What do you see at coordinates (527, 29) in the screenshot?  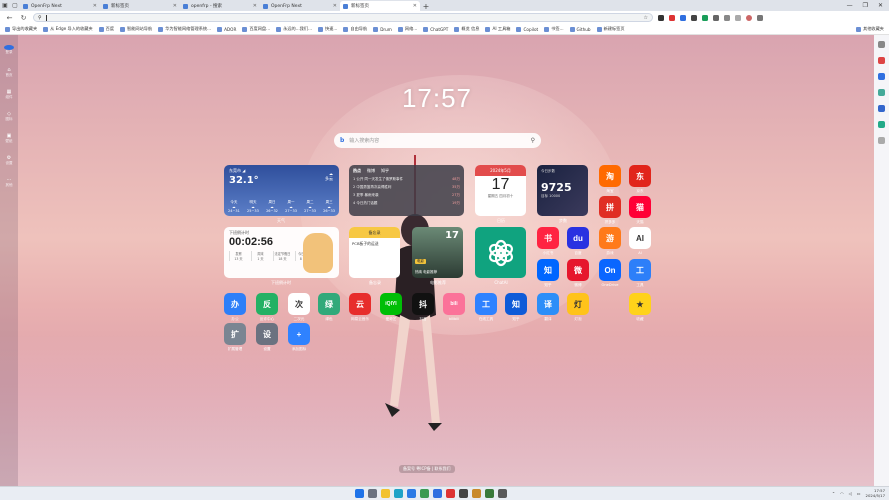 I see `bookmark-item: Copilot` at bounding box center [527, 29].